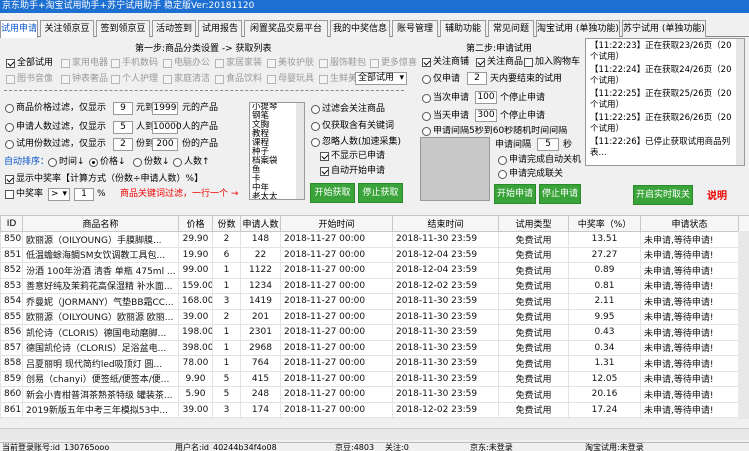 This screenshot has height=451, width=749. Describe the element at coordinates (463, 28) in the screenshot. I see `tab-assist-functions: 辅助功能` at that location.